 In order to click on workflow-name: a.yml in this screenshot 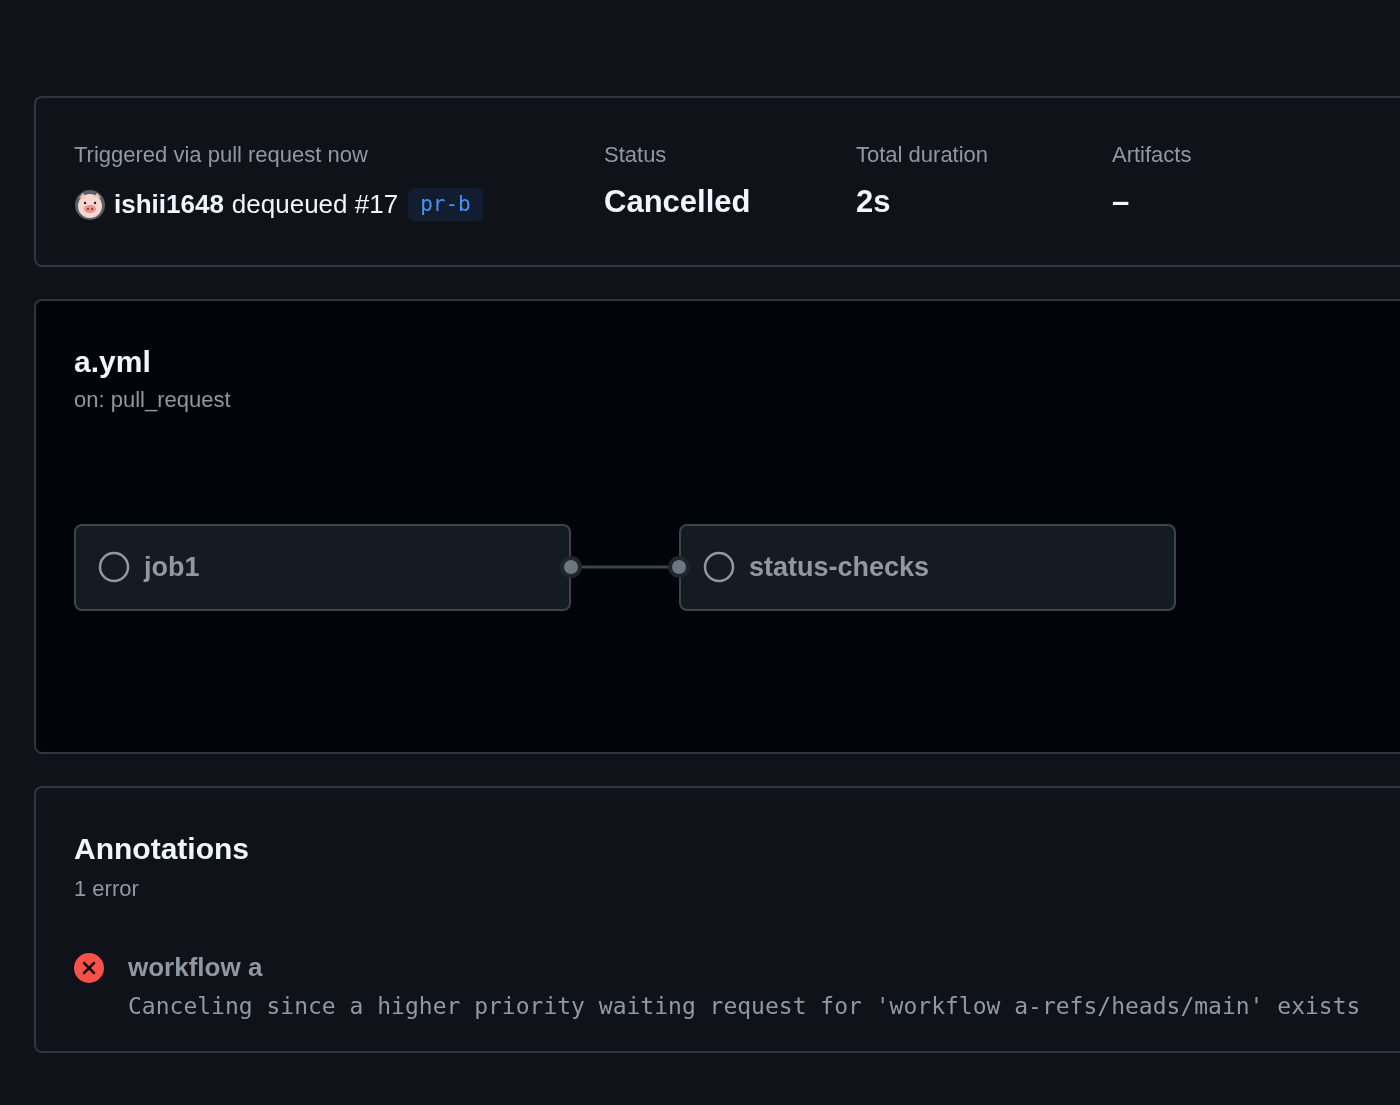, I will do `click(113, 362)`.